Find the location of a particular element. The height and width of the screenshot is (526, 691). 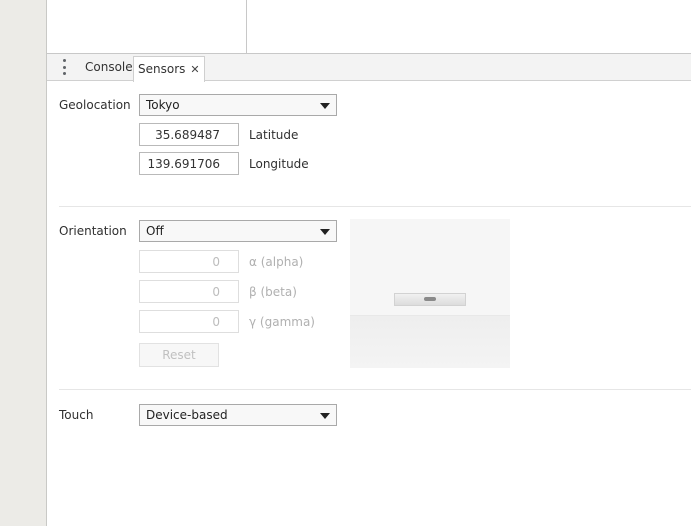

latitude-label: Latitude is located at coordinates (274, 135).